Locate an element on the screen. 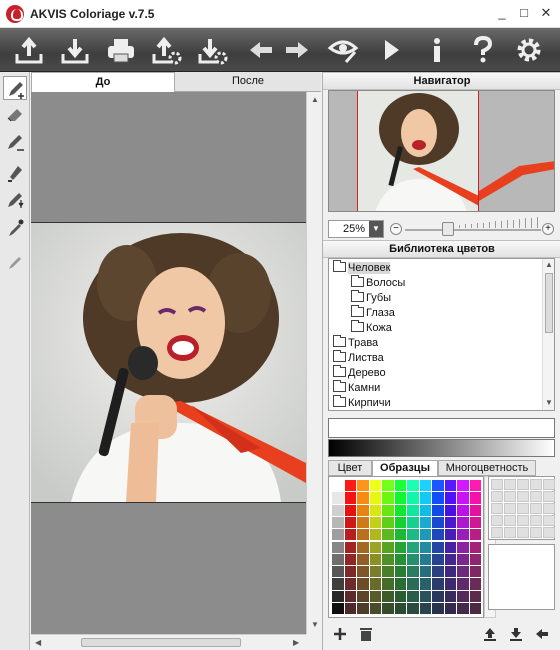 Image resolution: width=560 pixels, height=650 pixels. magic-tube-tool is located at coordinates (15, 200).